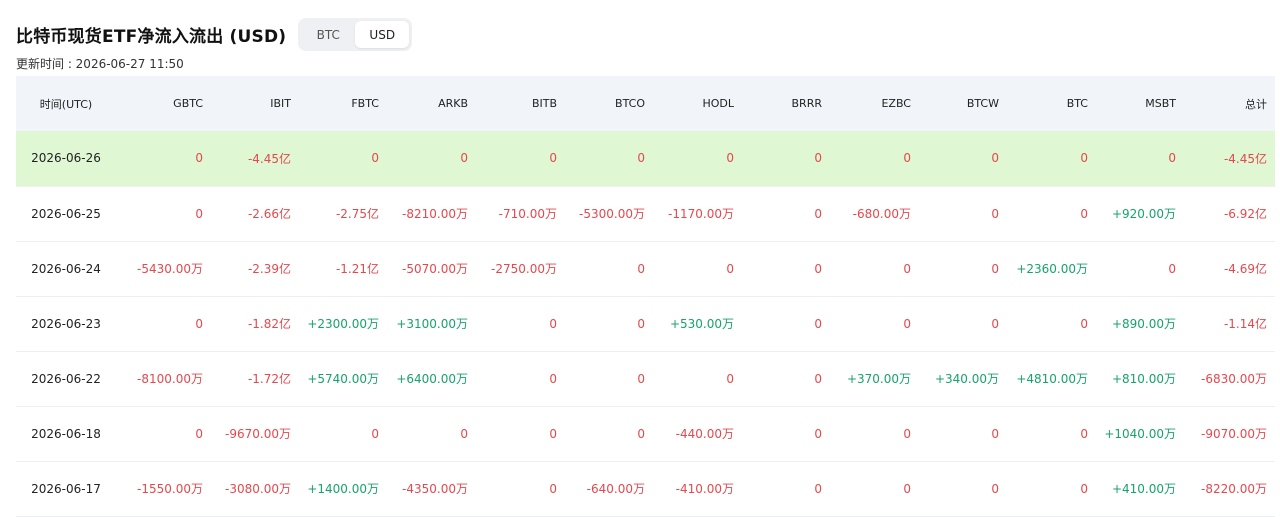  Describe the element at coordinates (151, 37) in the screenshot. I see `page-title: 比特币现货ETF净流入流出 (USD)` at that location.